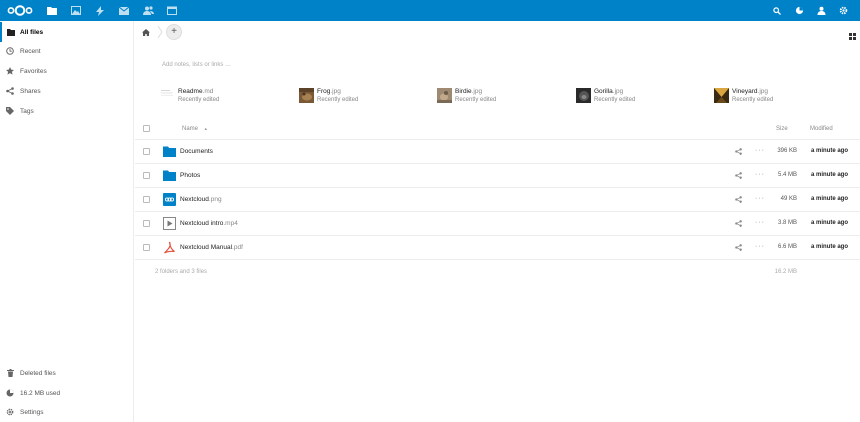 The height and width of the screenshot is (422, 860). Describe the element at coordinates (148, 10) in the screenshot. I see `app-contacts` at that location.